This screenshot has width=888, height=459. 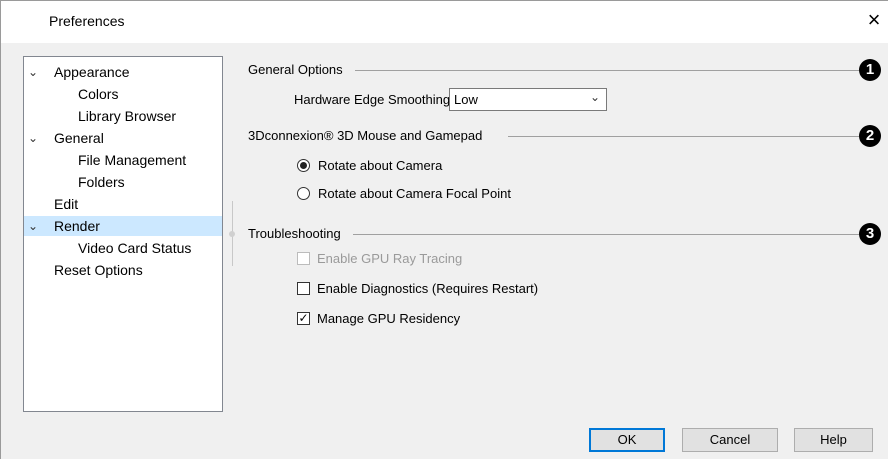 I want to click on callout-badge: 1, so click(x=870, y=70).